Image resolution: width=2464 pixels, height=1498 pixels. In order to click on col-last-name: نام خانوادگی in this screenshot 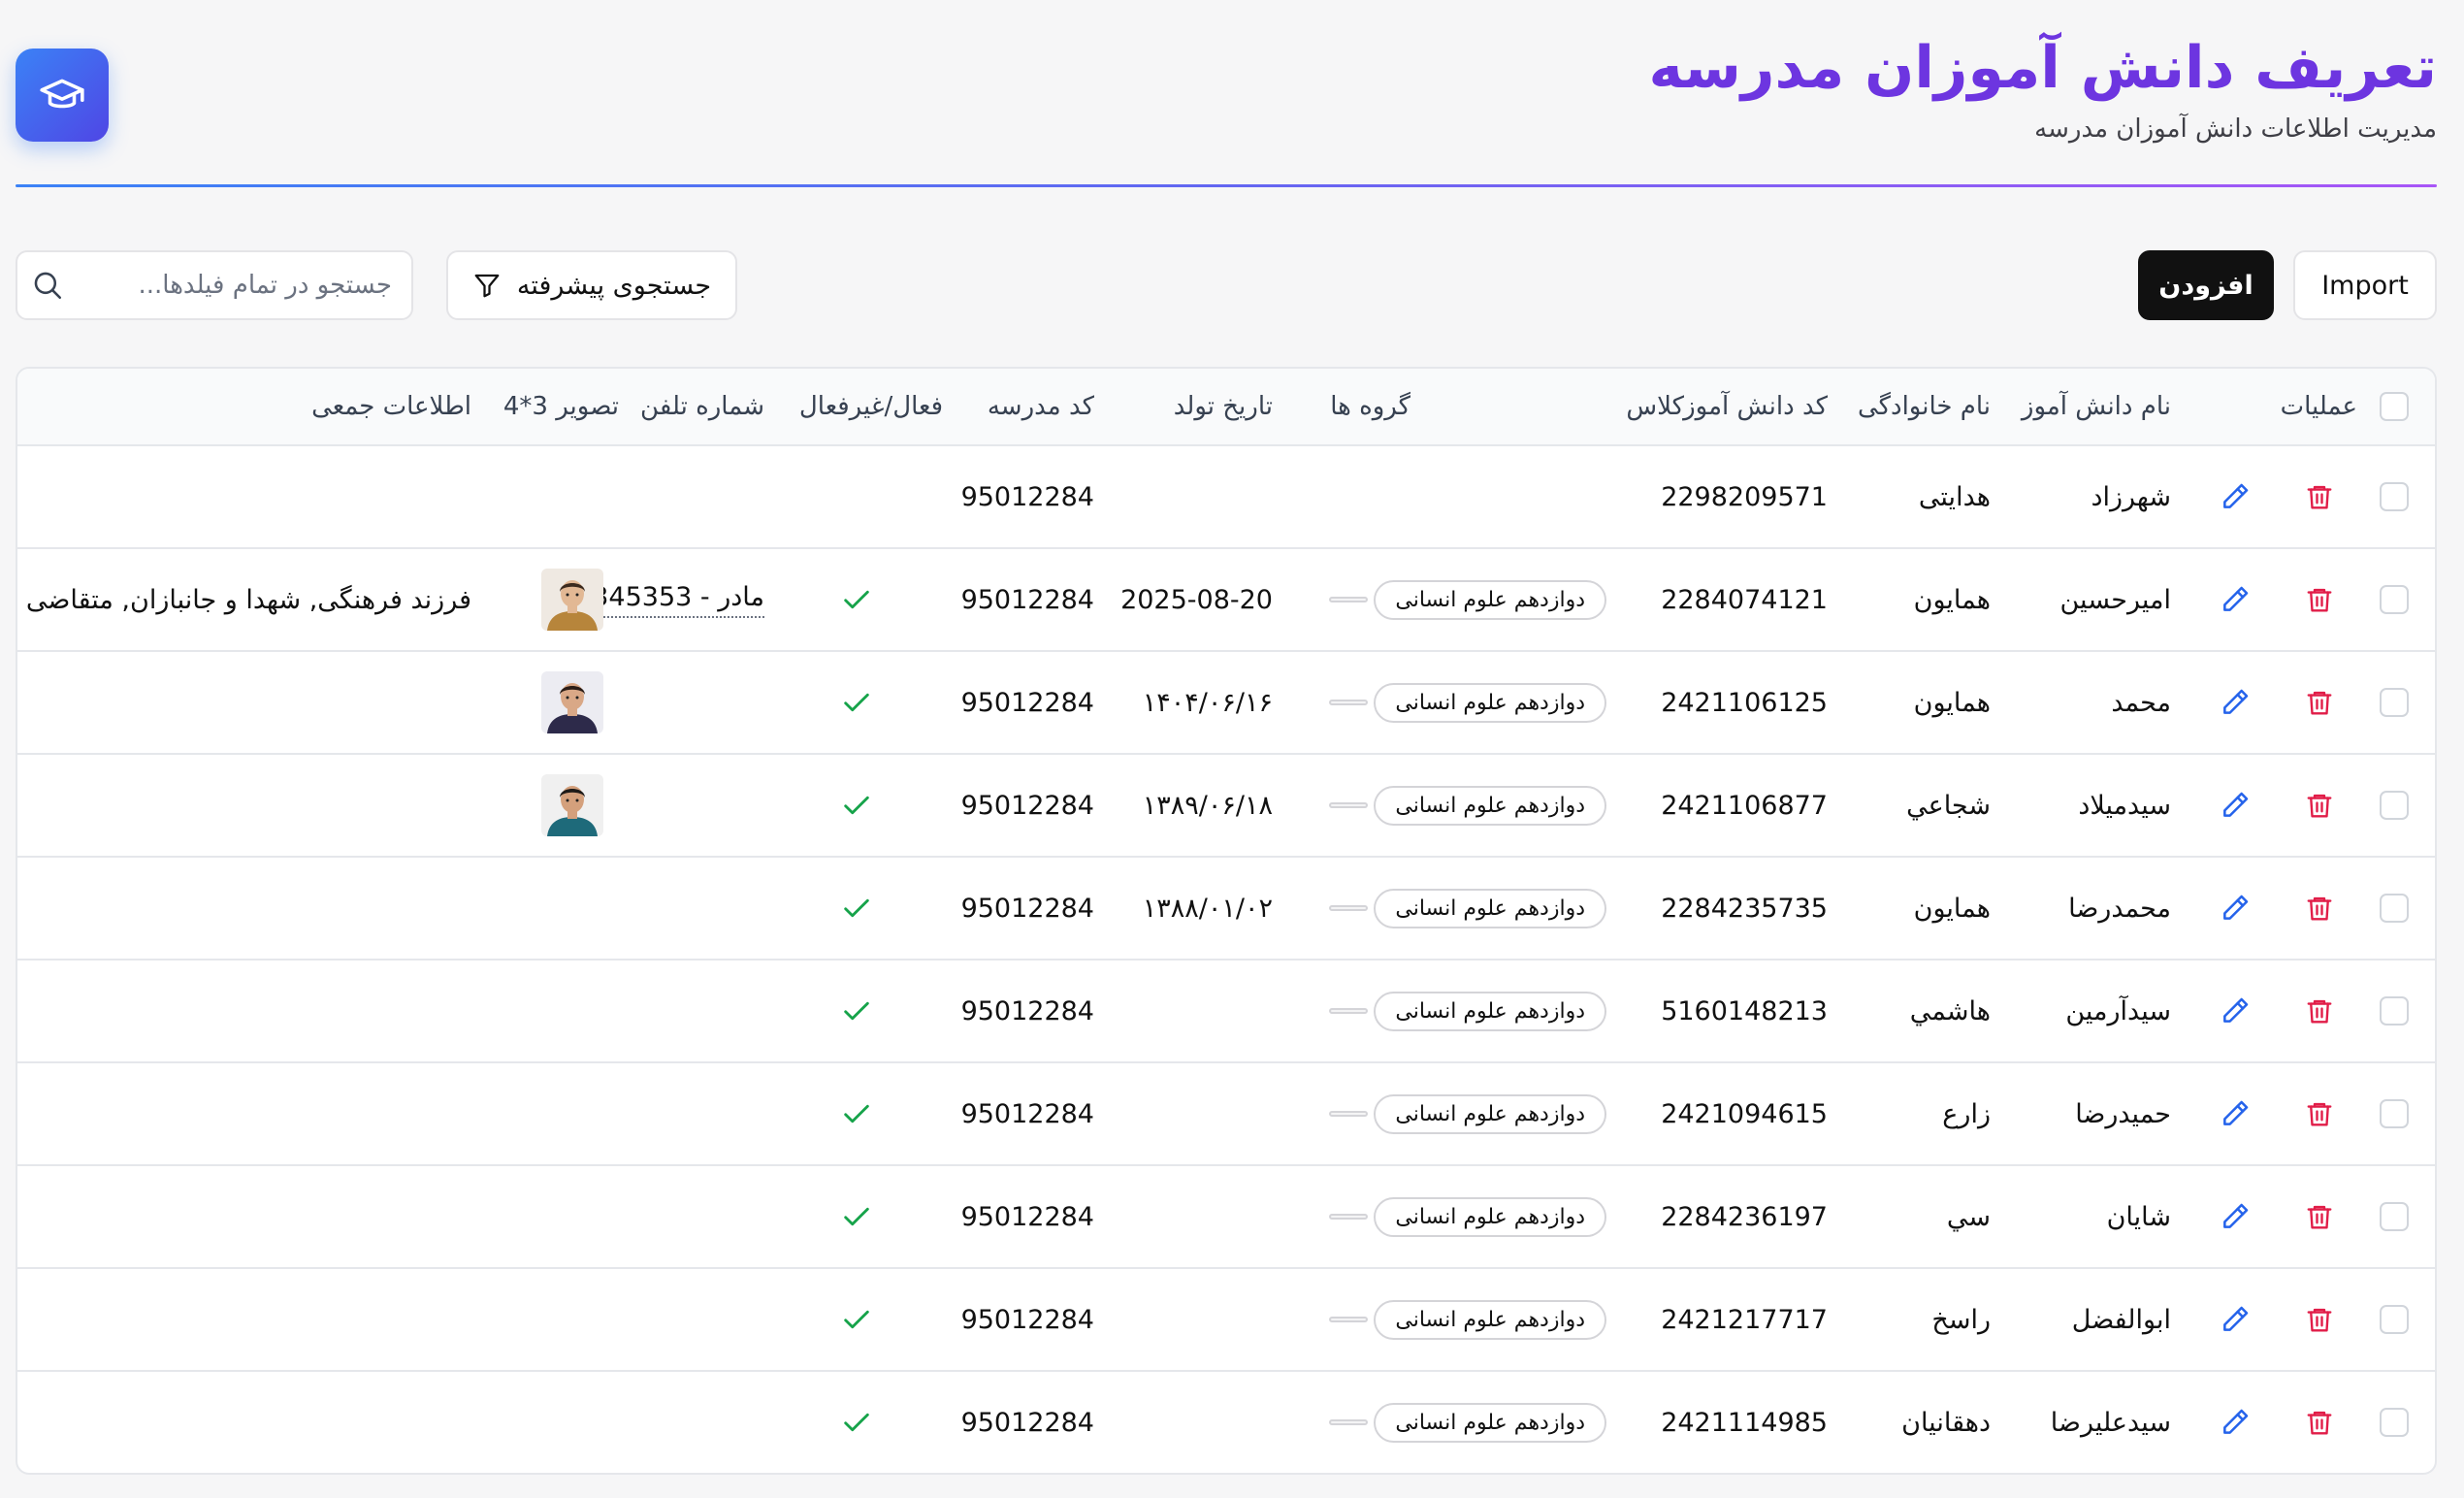, I will do `click(1924, 406)`.